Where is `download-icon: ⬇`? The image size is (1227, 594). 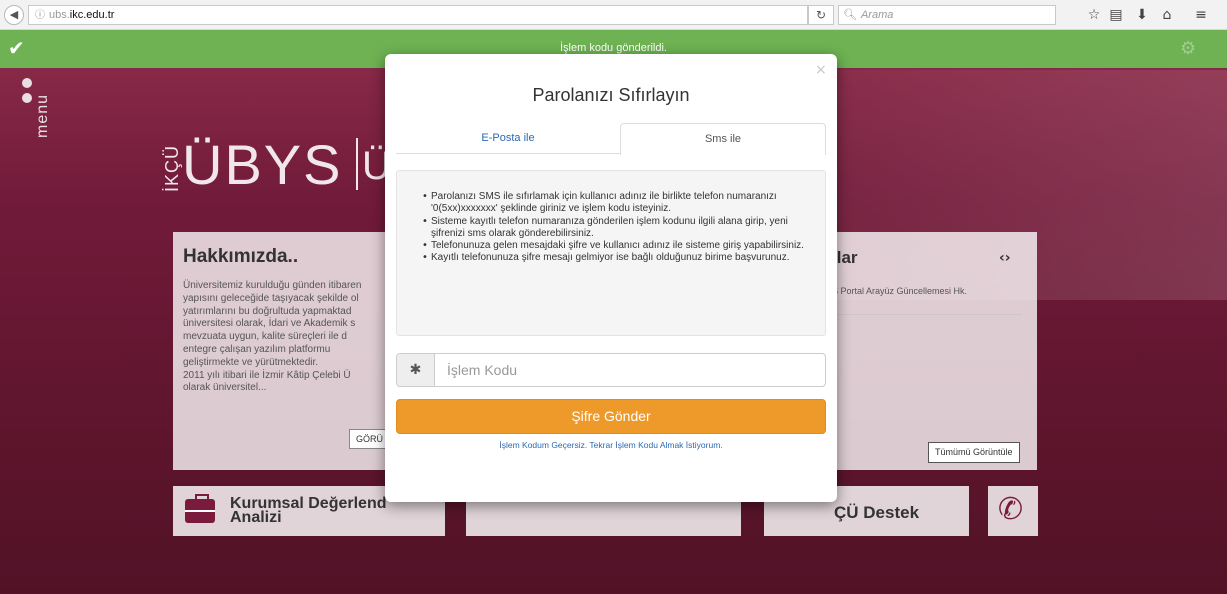 download-icon: ⬇ is located at coordinates (1142, 15).